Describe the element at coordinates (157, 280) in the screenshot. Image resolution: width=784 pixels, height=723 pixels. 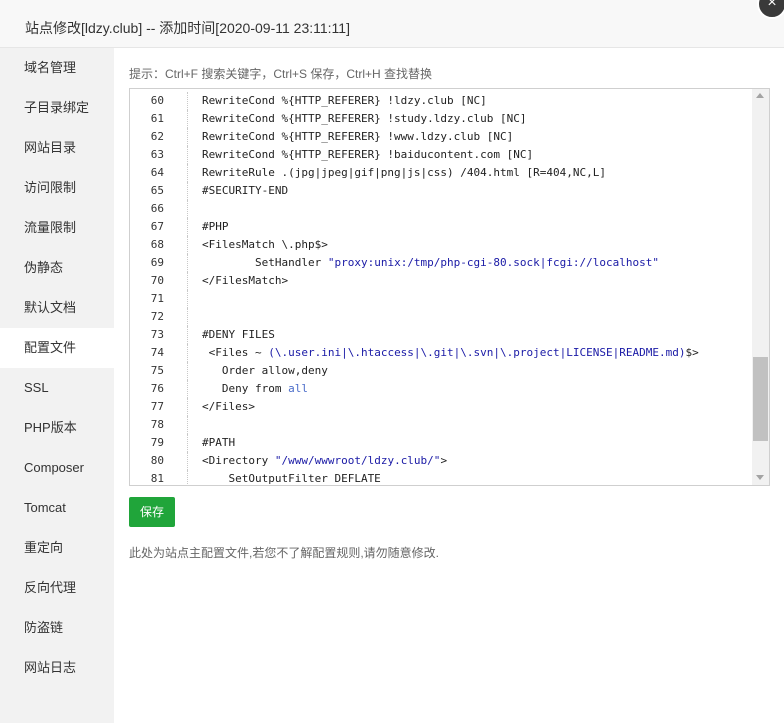
I see `line-number: 70` at that location.